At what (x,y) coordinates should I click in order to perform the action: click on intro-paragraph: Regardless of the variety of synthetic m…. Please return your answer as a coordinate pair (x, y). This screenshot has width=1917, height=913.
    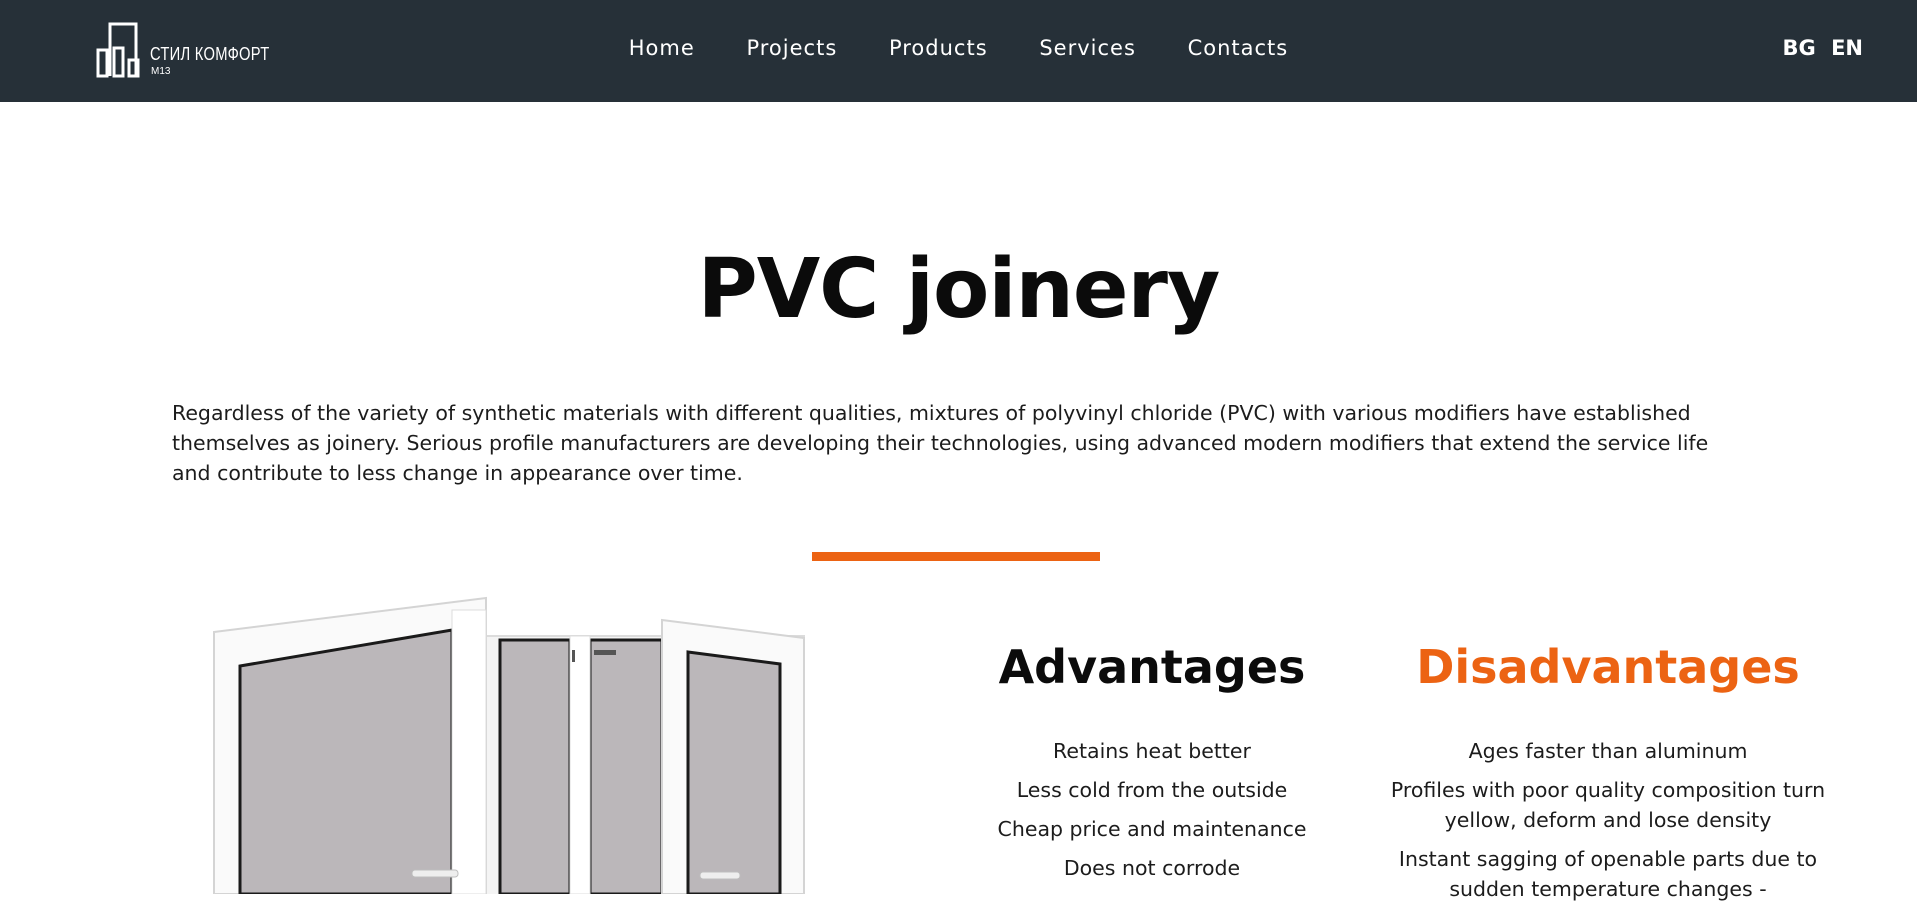
    Looking at the image, I should click on (940, 443).